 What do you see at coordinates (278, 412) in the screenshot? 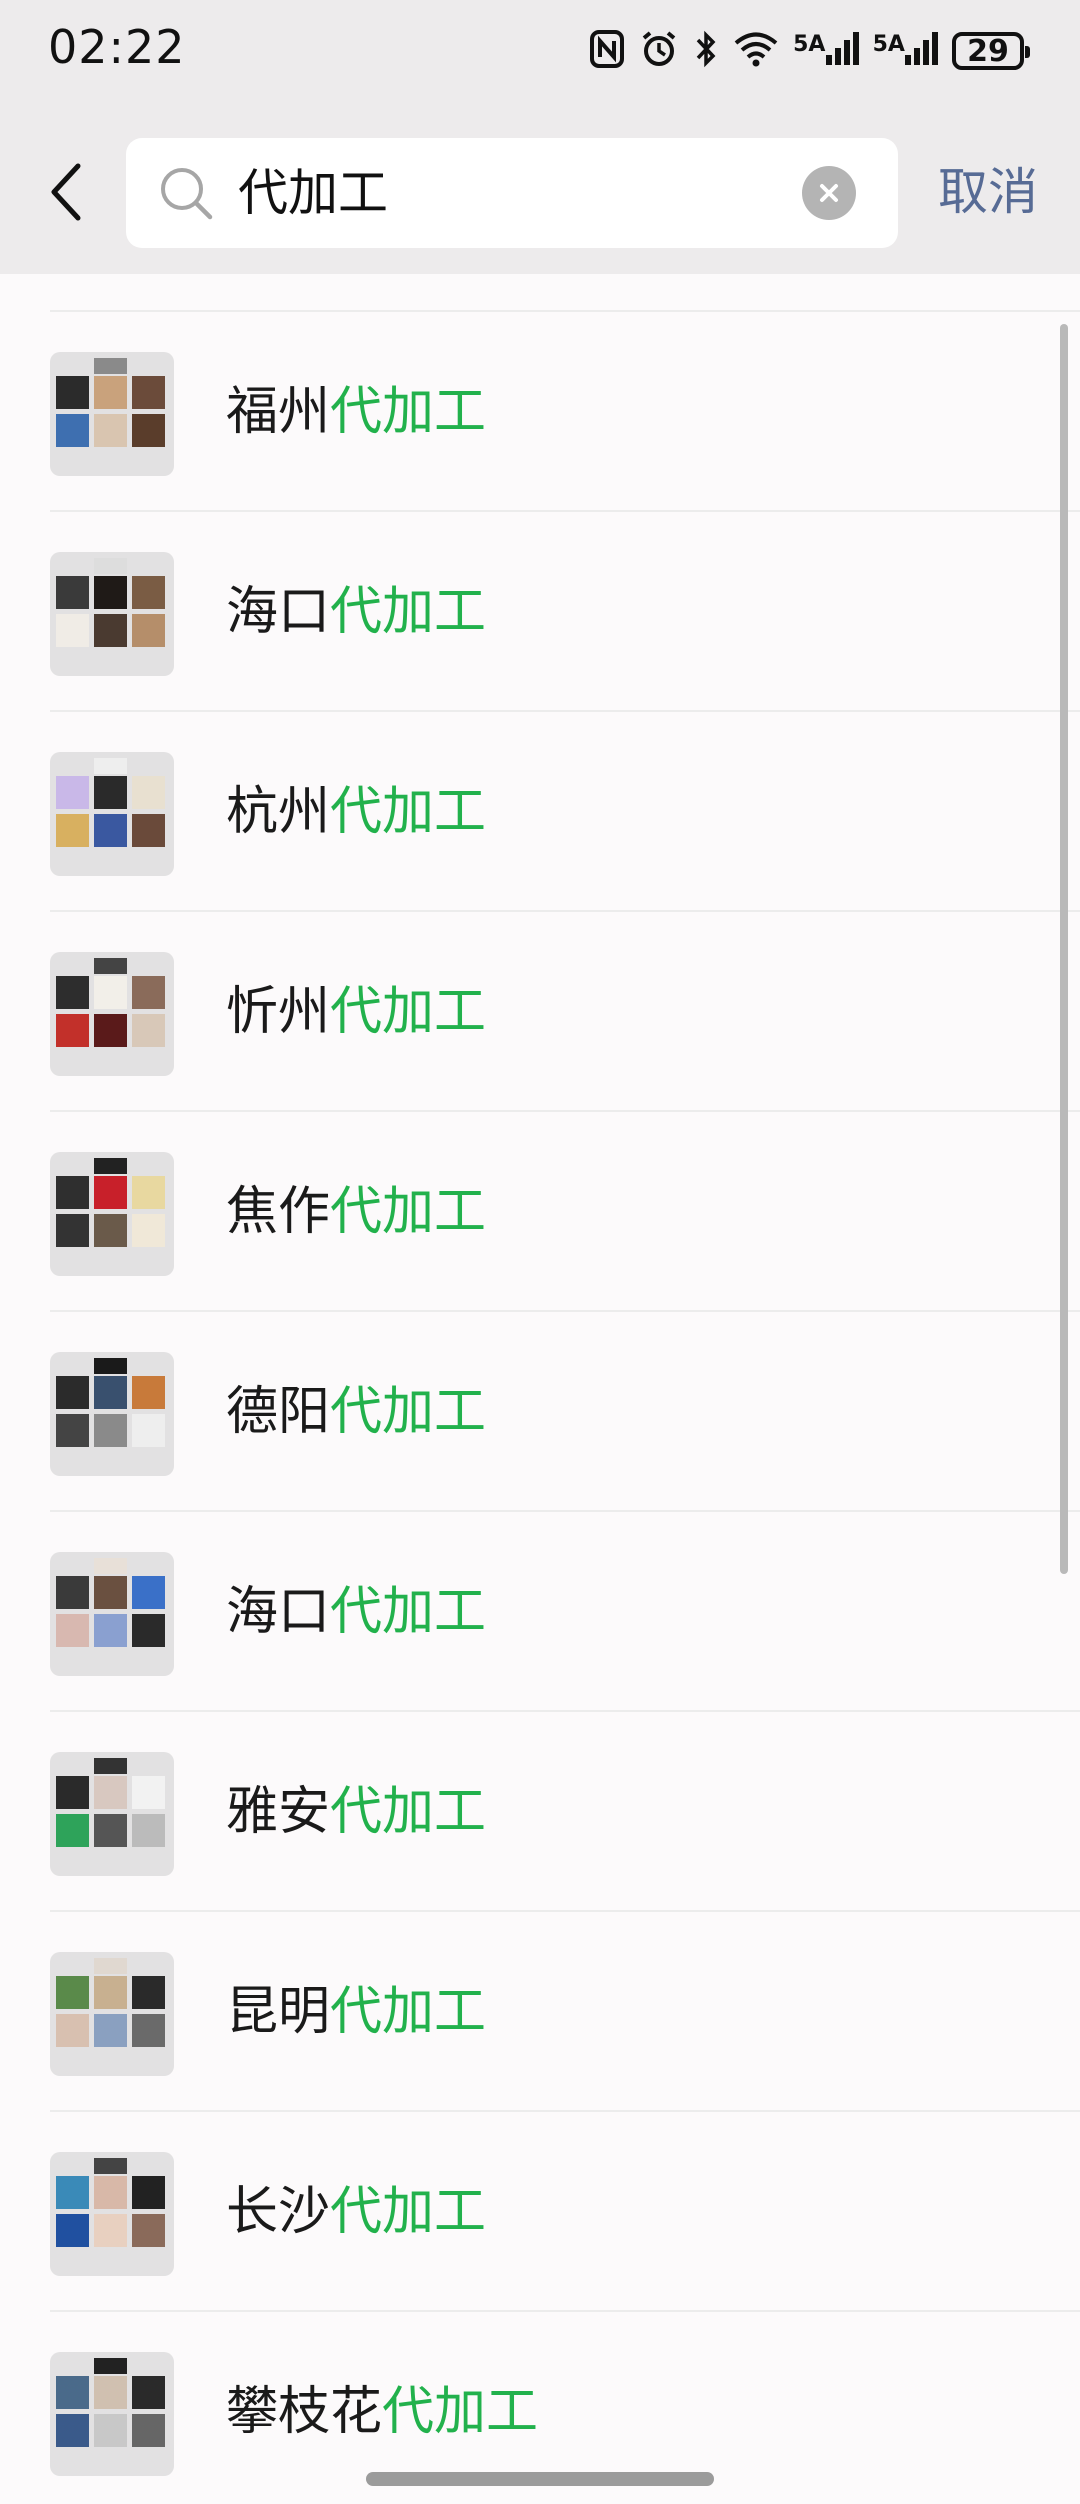
I see `result-title-prefix: 福州` at bounding box center [278, 412].